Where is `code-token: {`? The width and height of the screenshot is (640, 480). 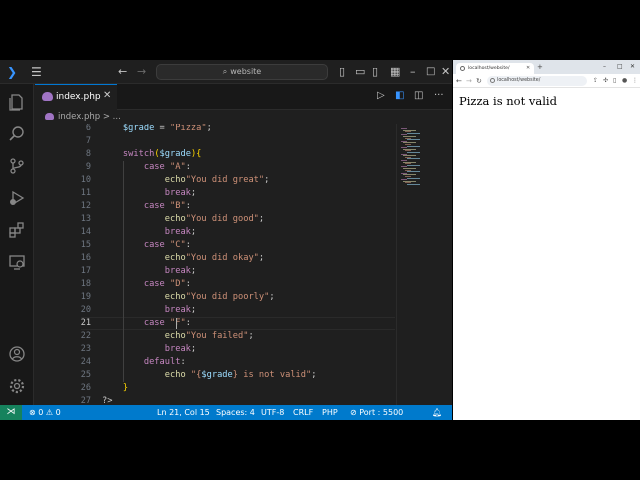
code-token: { is located at coordinates (199, 154).